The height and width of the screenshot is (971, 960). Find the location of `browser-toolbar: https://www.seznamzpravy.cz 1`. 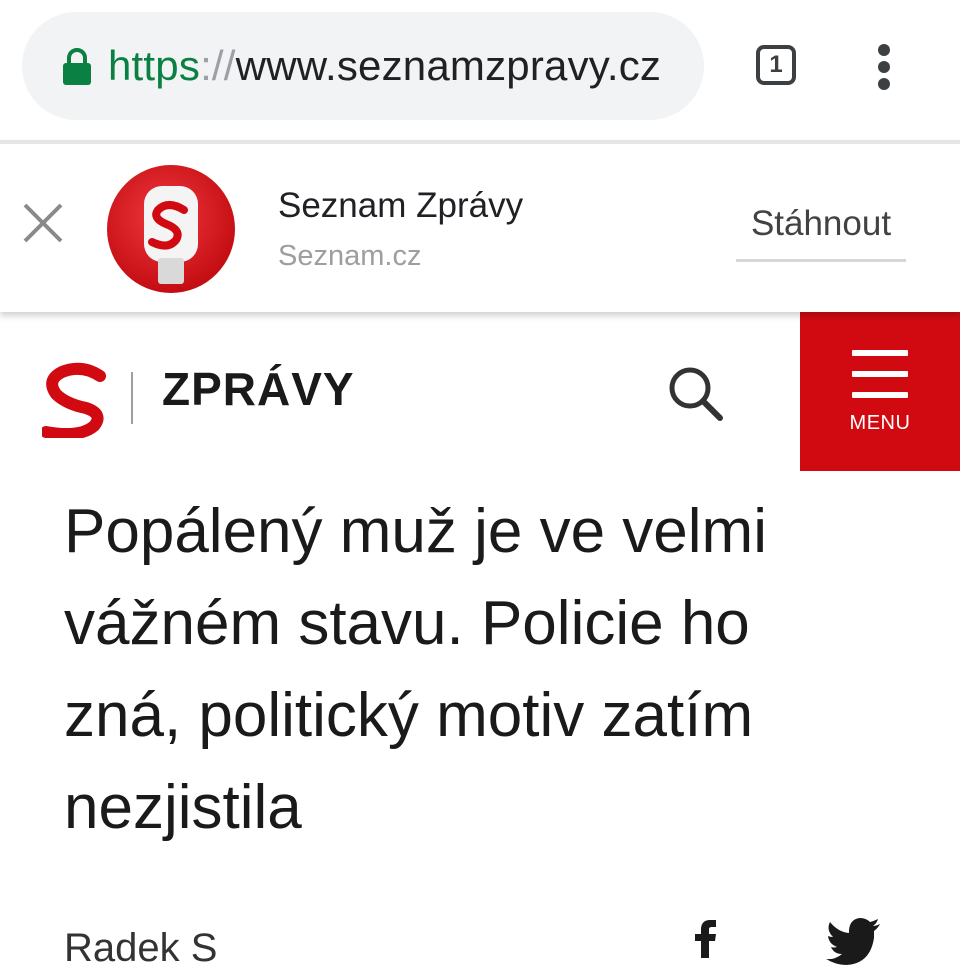

browser-toolbar: https://www.seznamzpravy.cz 1 is located at coordinates (480, 70).